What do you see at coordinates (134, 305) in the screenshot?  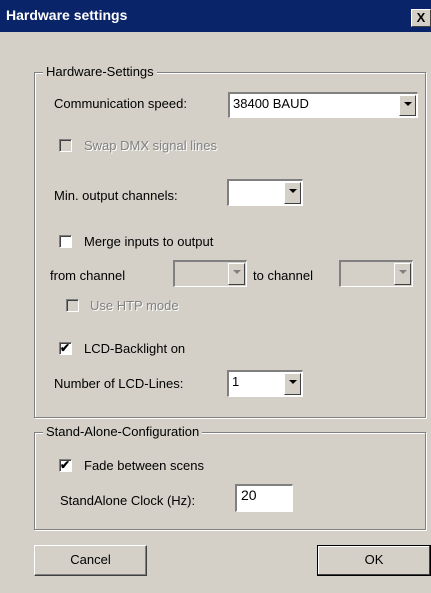 I see `use-htp-label: Use HTP mode` at bounding box center [134, 305].